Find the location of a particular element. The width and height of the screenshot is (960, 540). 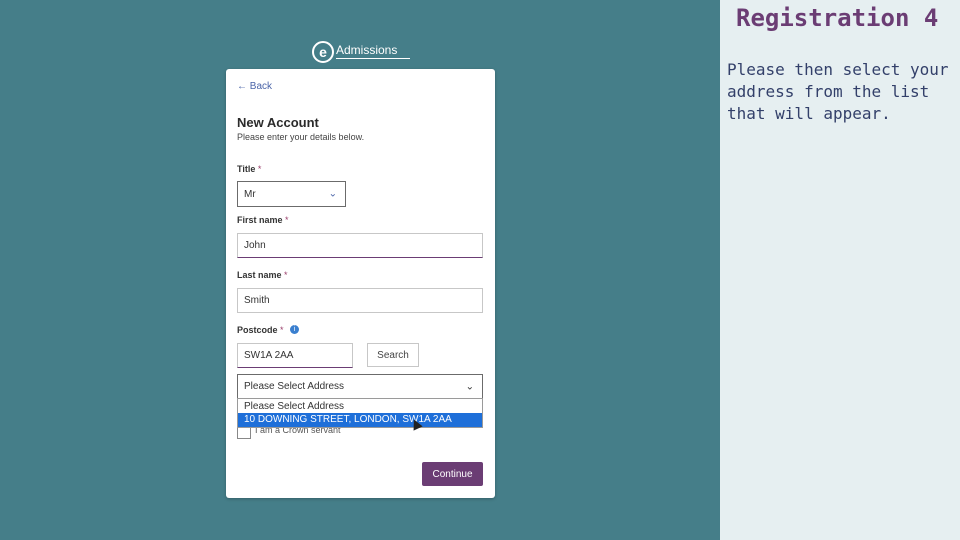

continue-button: Continue is located at coordinates (452, 474).